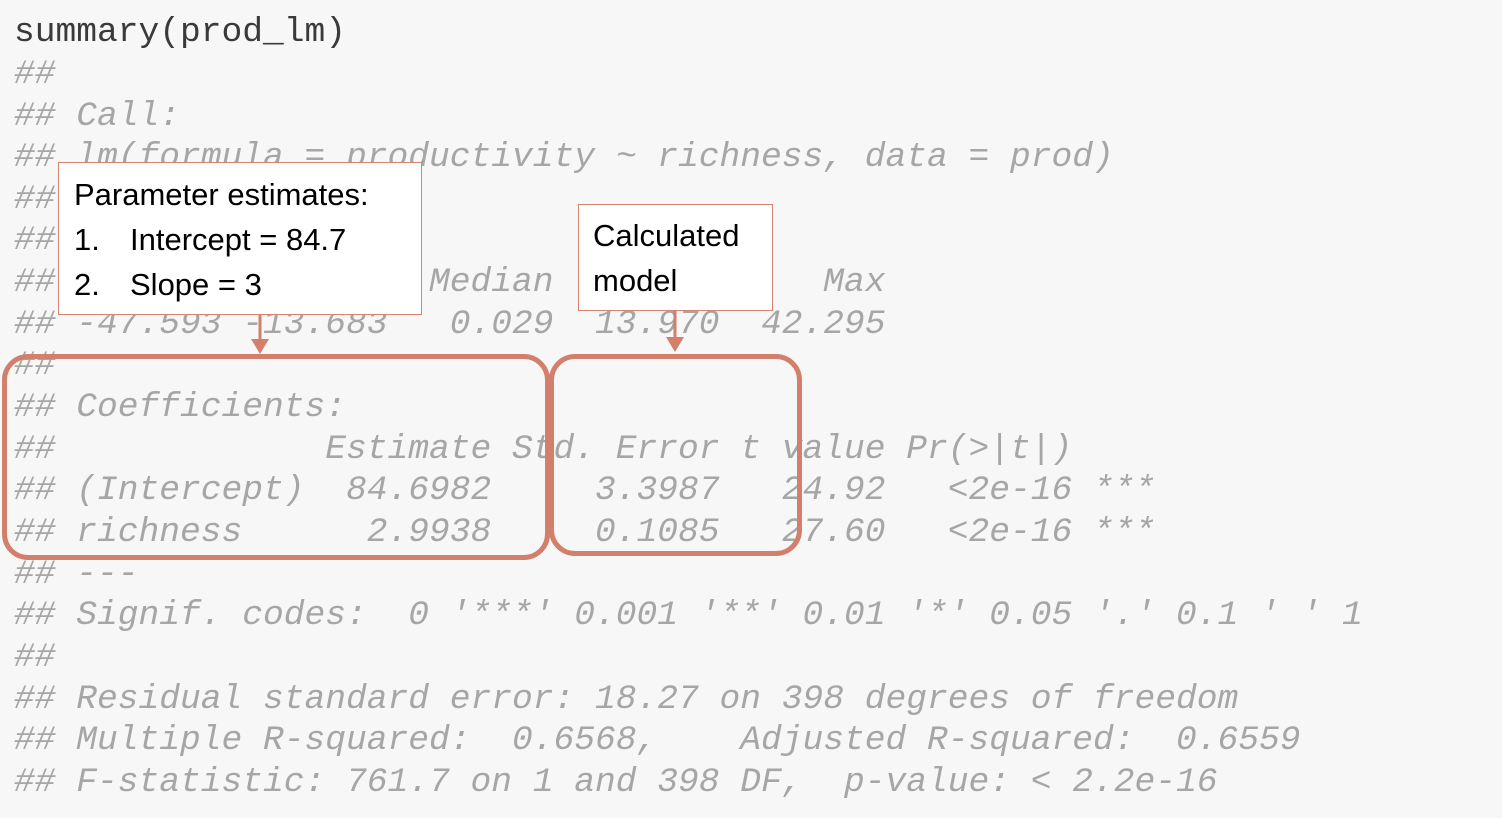 The height and width of the screenshot is (823, 1507). I want to click on list-item-slope: 2. Slope = 3, so click(247, 284).